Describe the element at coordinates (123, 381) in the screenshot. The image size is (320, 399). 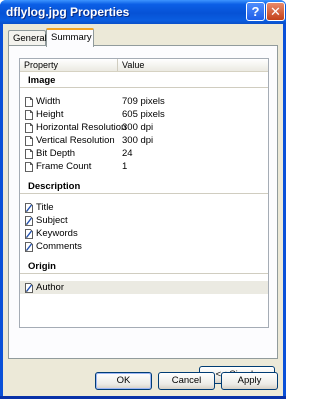
I see `ok-button: OK` at that location.